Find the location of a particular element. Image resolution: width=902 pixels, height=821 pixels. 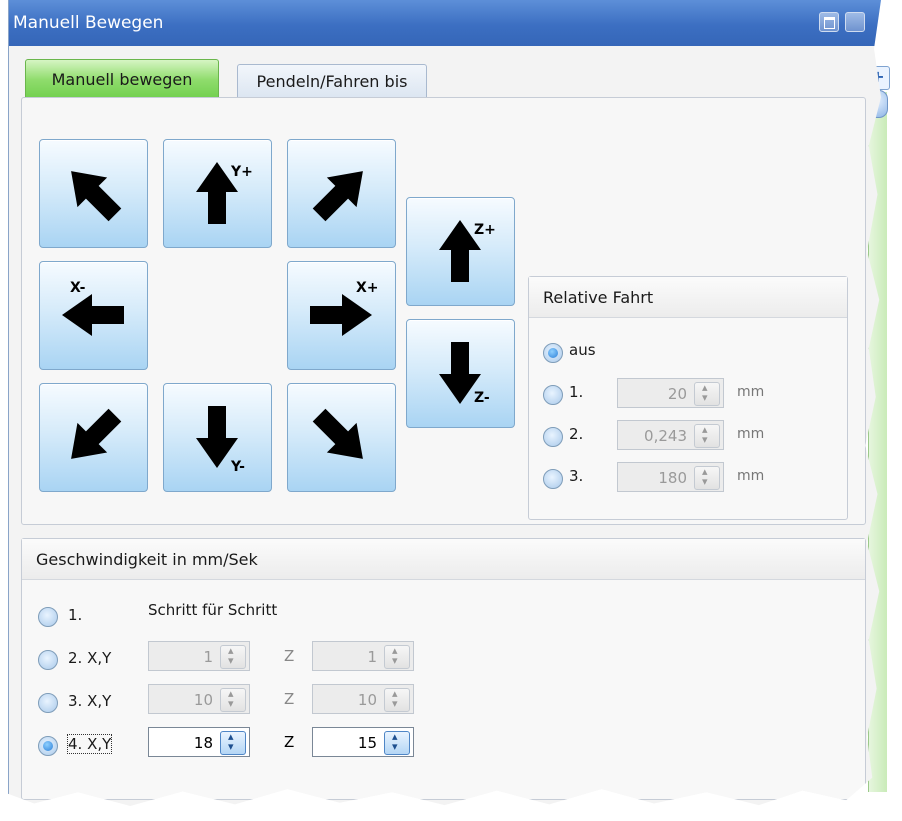

jog-x-minus-button: X- is located at coordinates (93, 315).